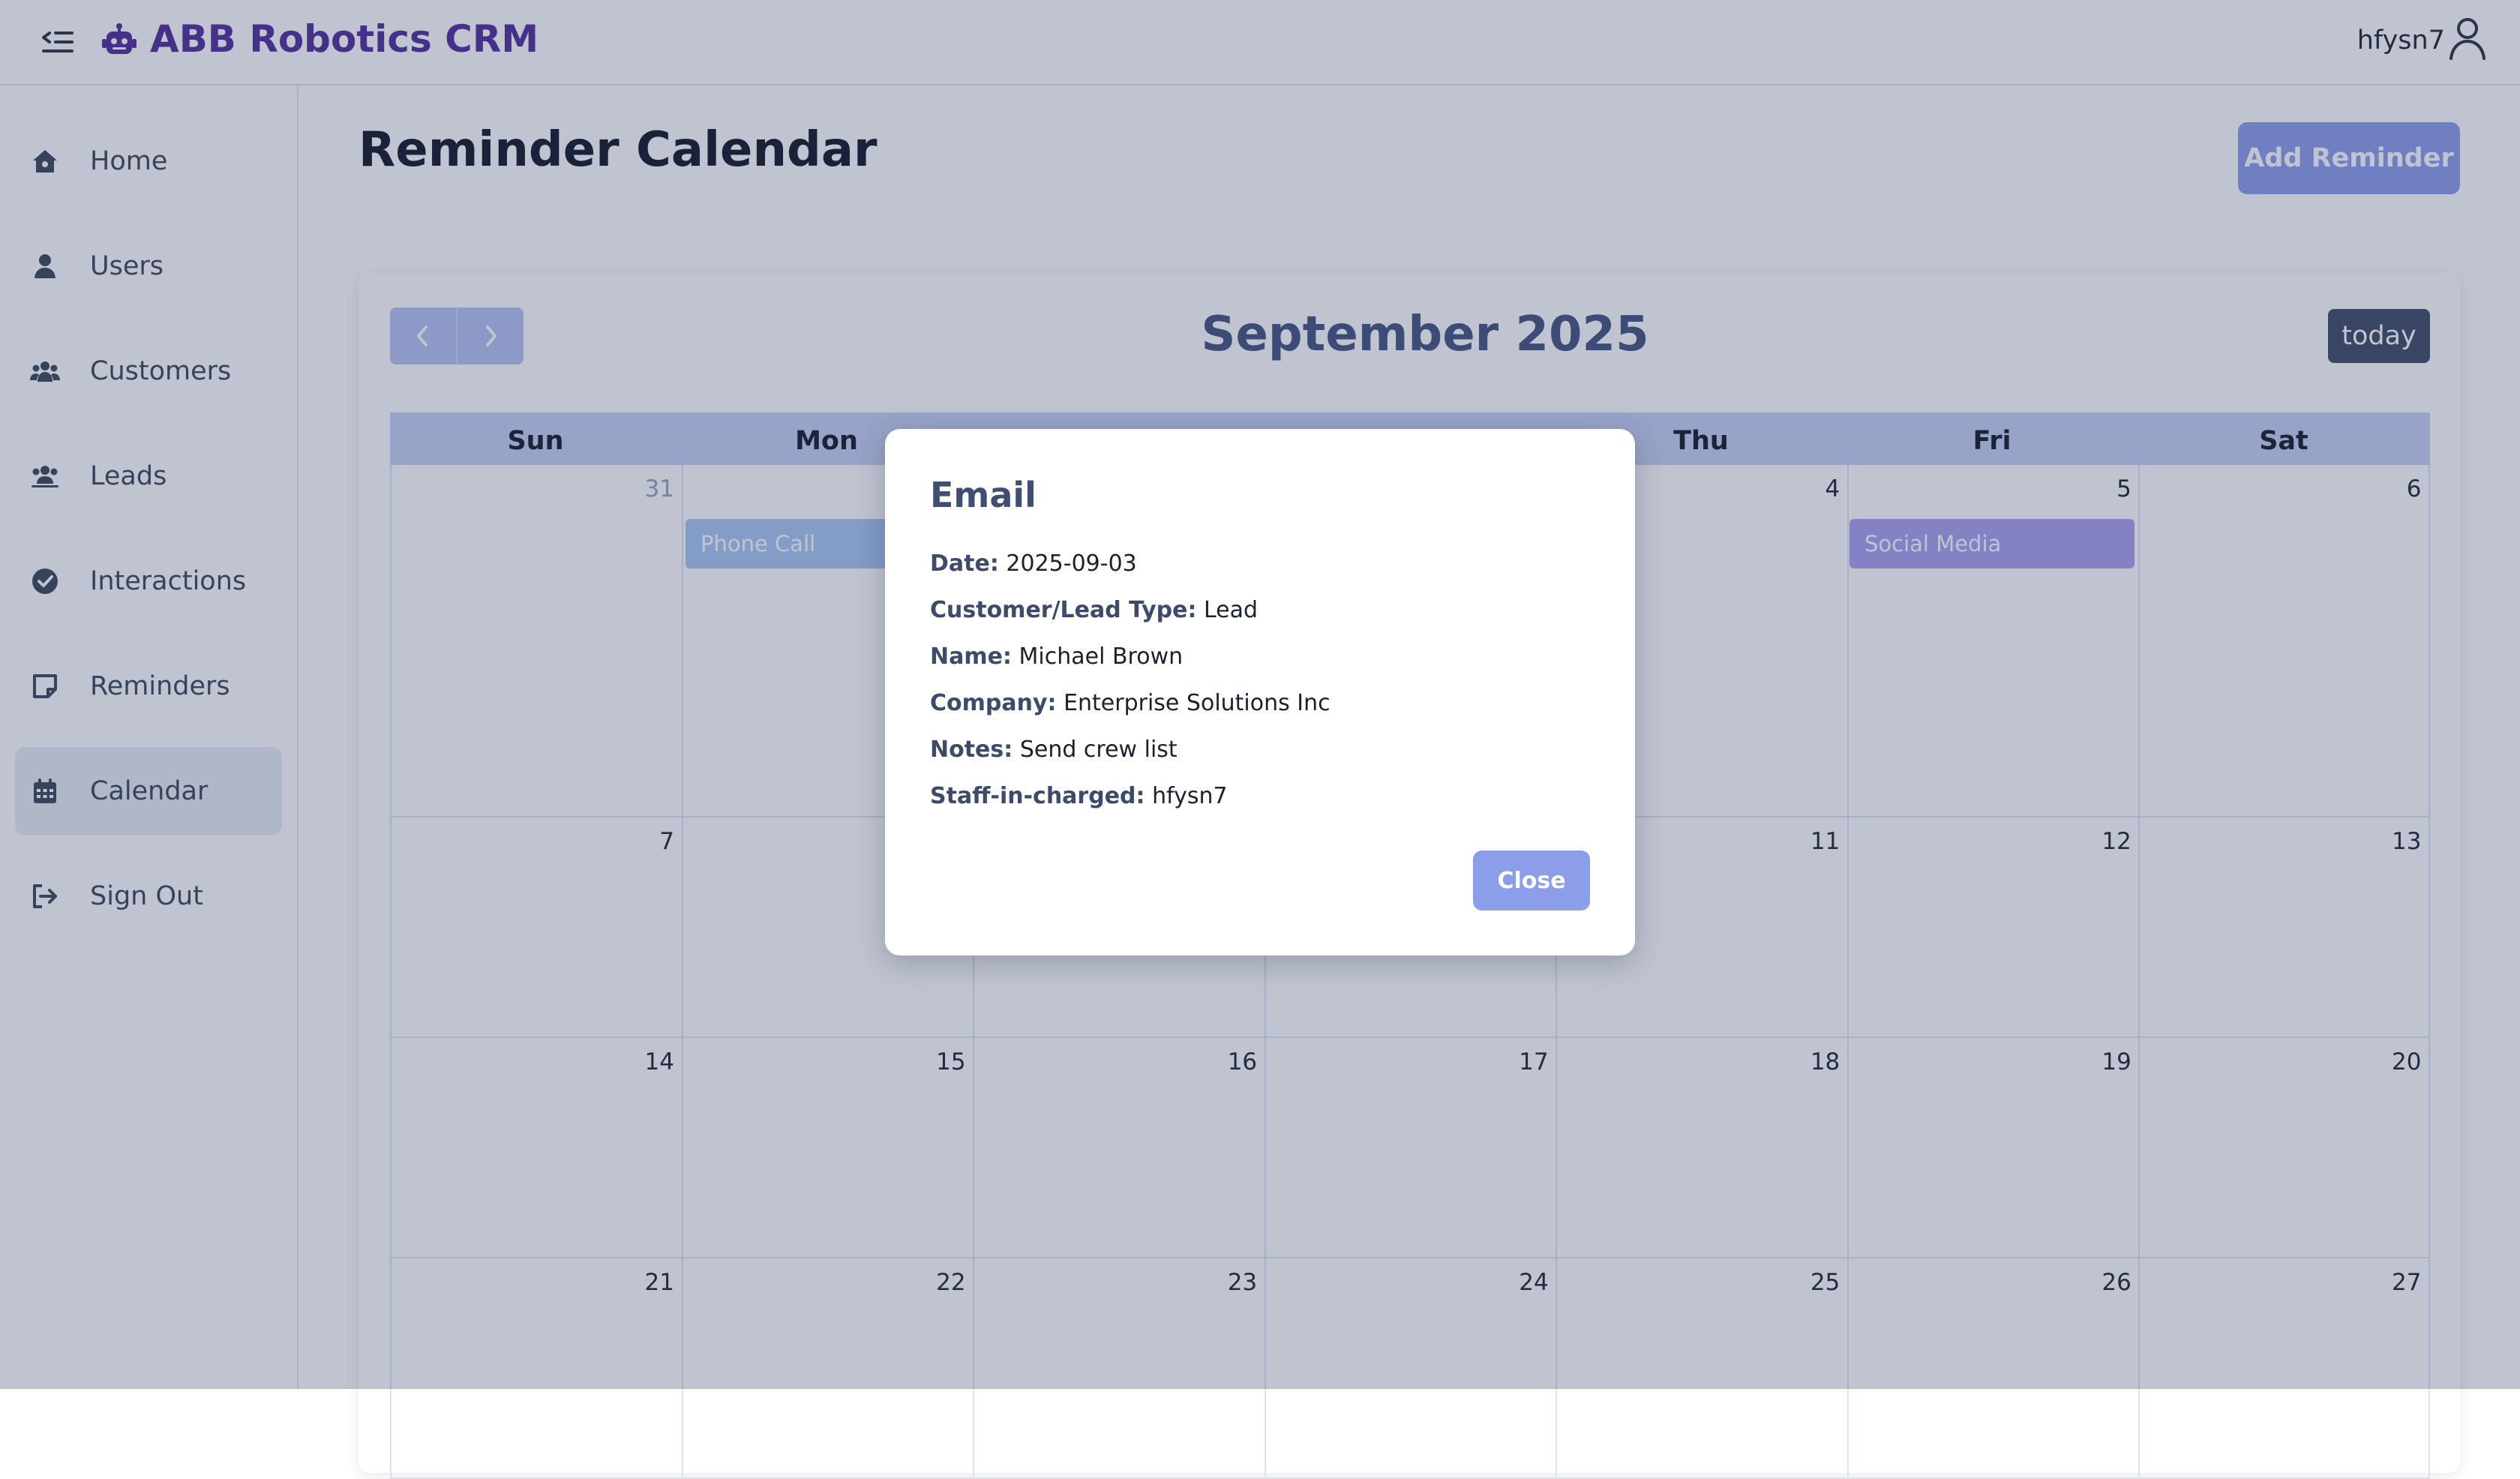 Image resolution: width=2520 pixels, height=1479 pixels. Describe the element at coordinates (1231, 610) in the screenshot. I see `detail-value: Lead` at that location.